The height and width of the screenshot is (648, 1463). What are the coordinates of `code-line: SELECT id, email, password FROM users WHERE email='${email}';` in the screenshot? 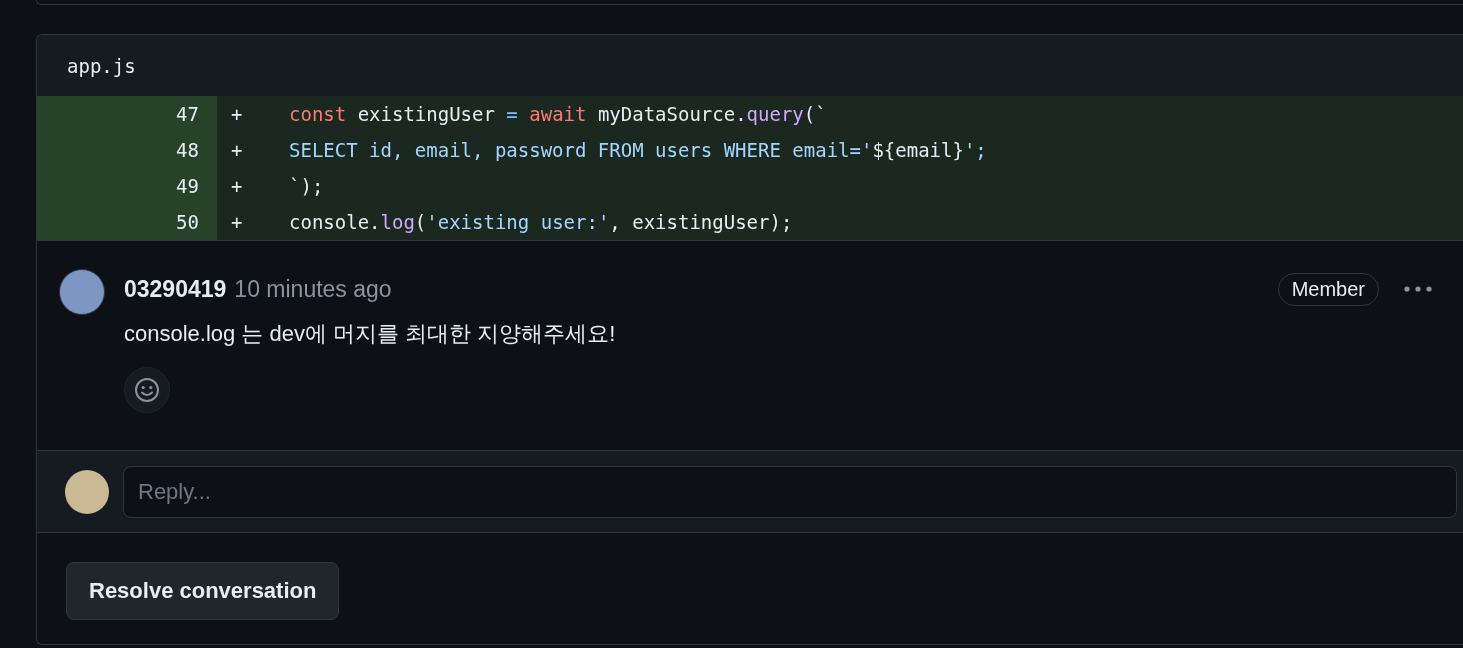 It's located at (638, 150).